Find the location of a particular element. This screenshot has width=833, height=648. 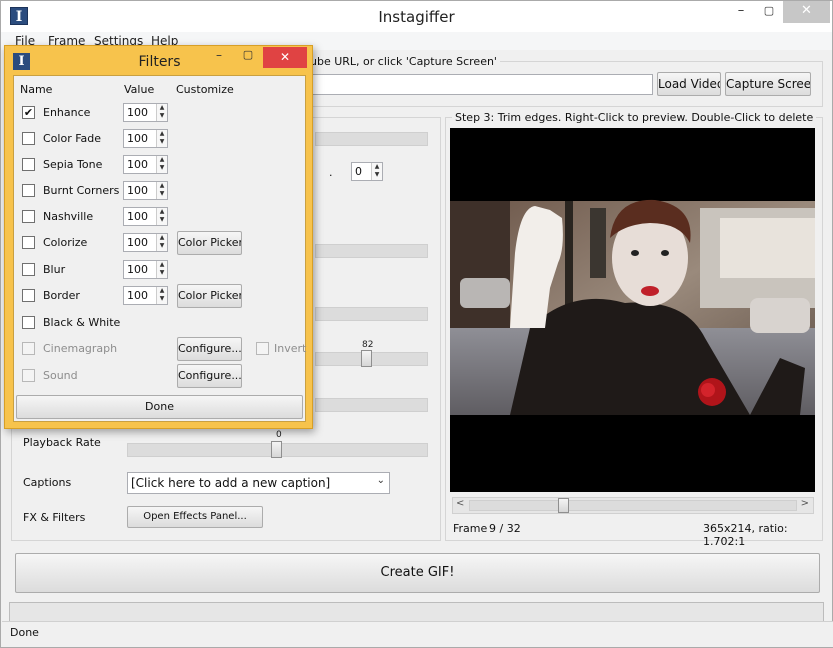

invert-checkbox is located at coordinates (262, 348).